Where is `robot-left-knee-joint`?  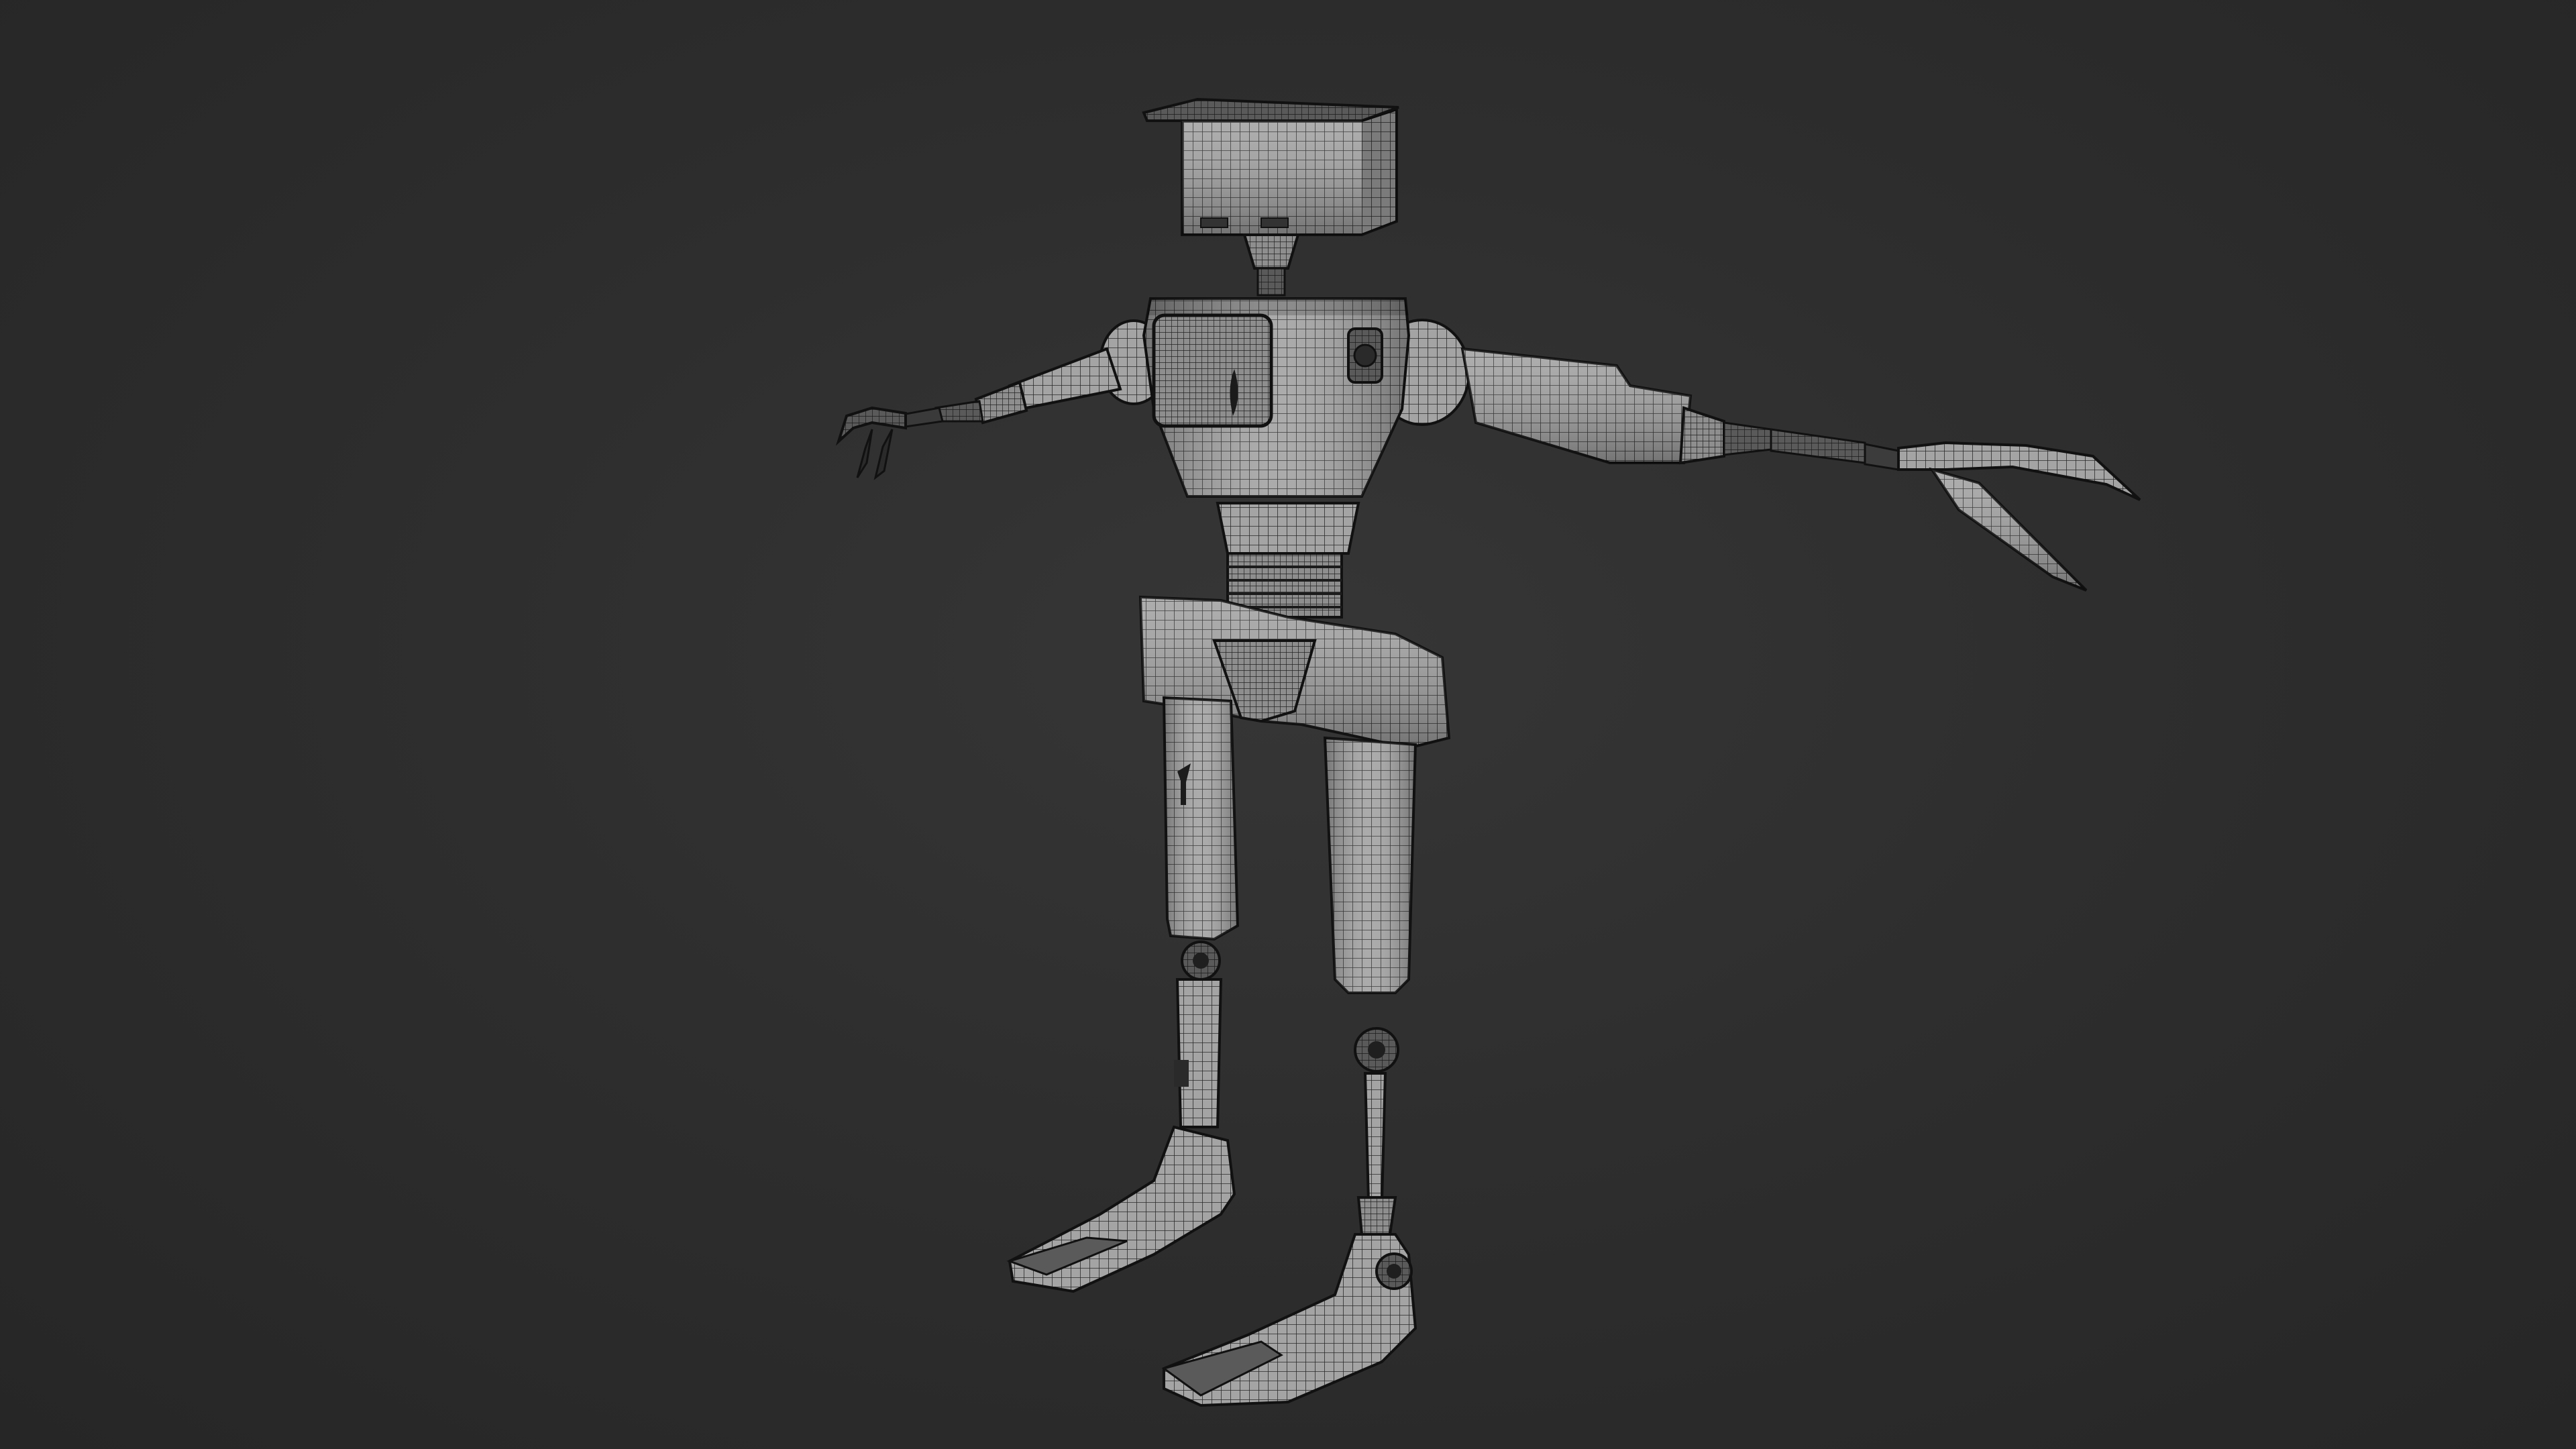 robot-left-knee-joint is located at coordinates (1376, 1050).